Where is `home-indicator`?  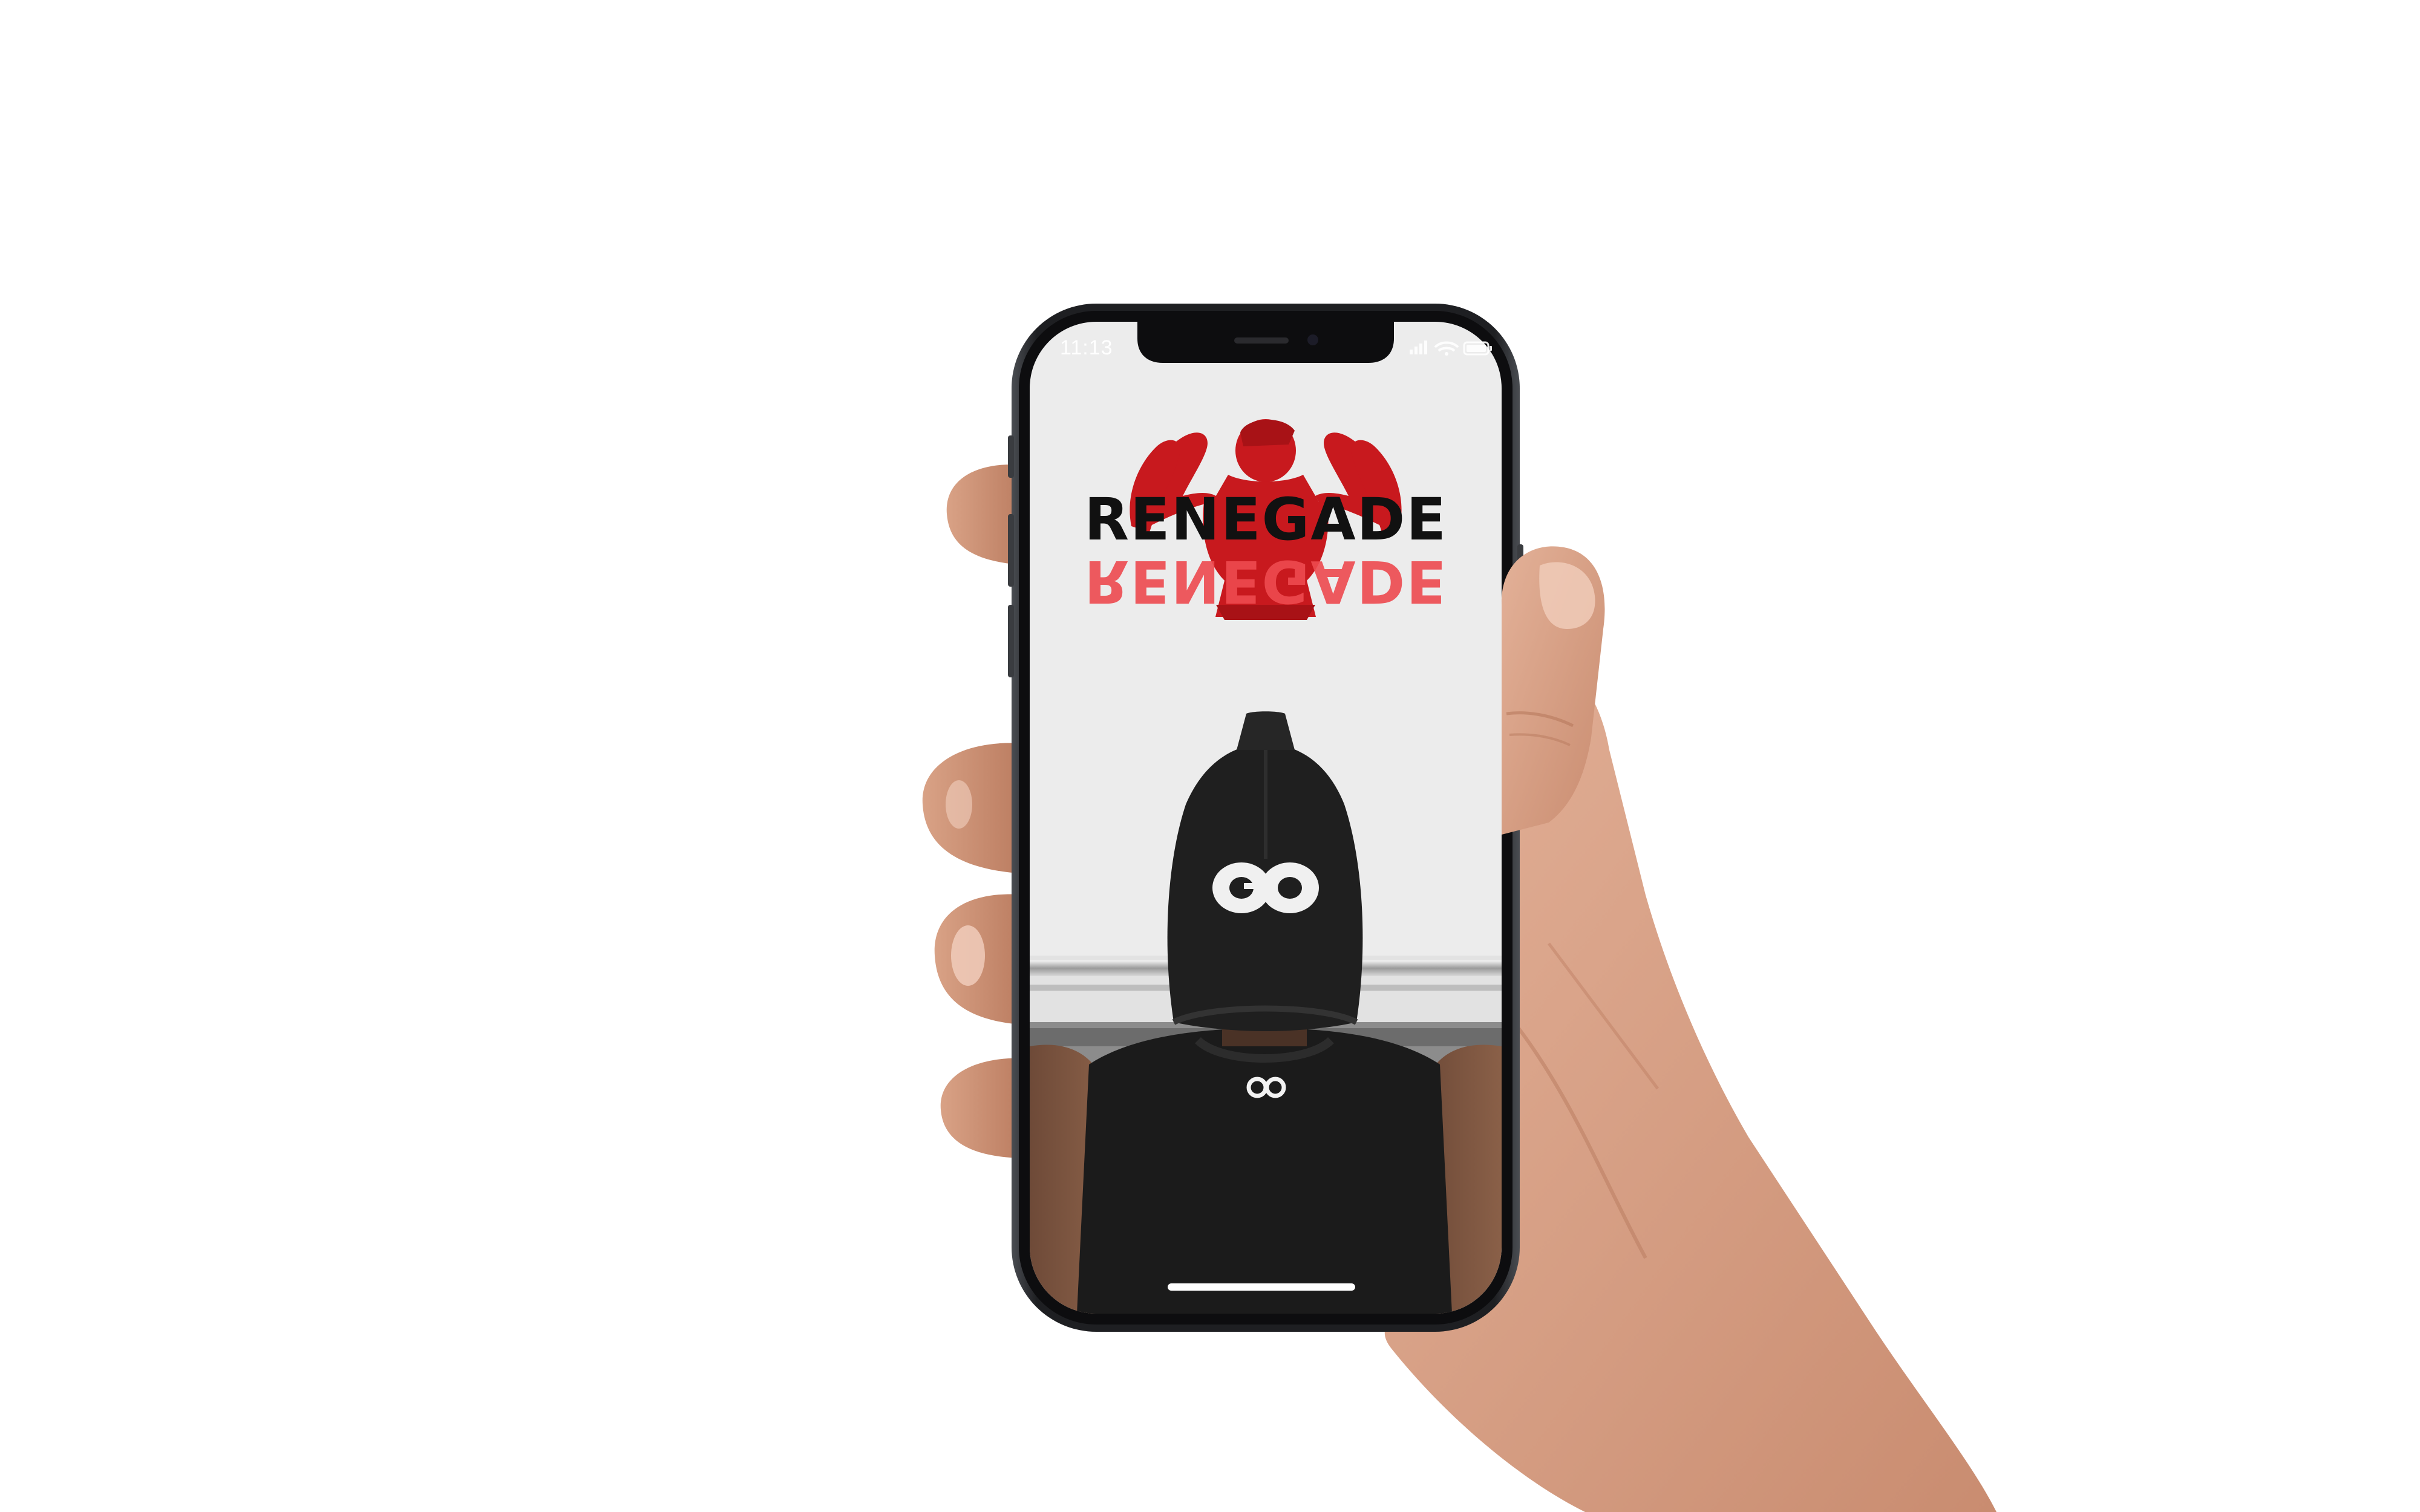
home-indicator is located at coordinates (1261, 1287).